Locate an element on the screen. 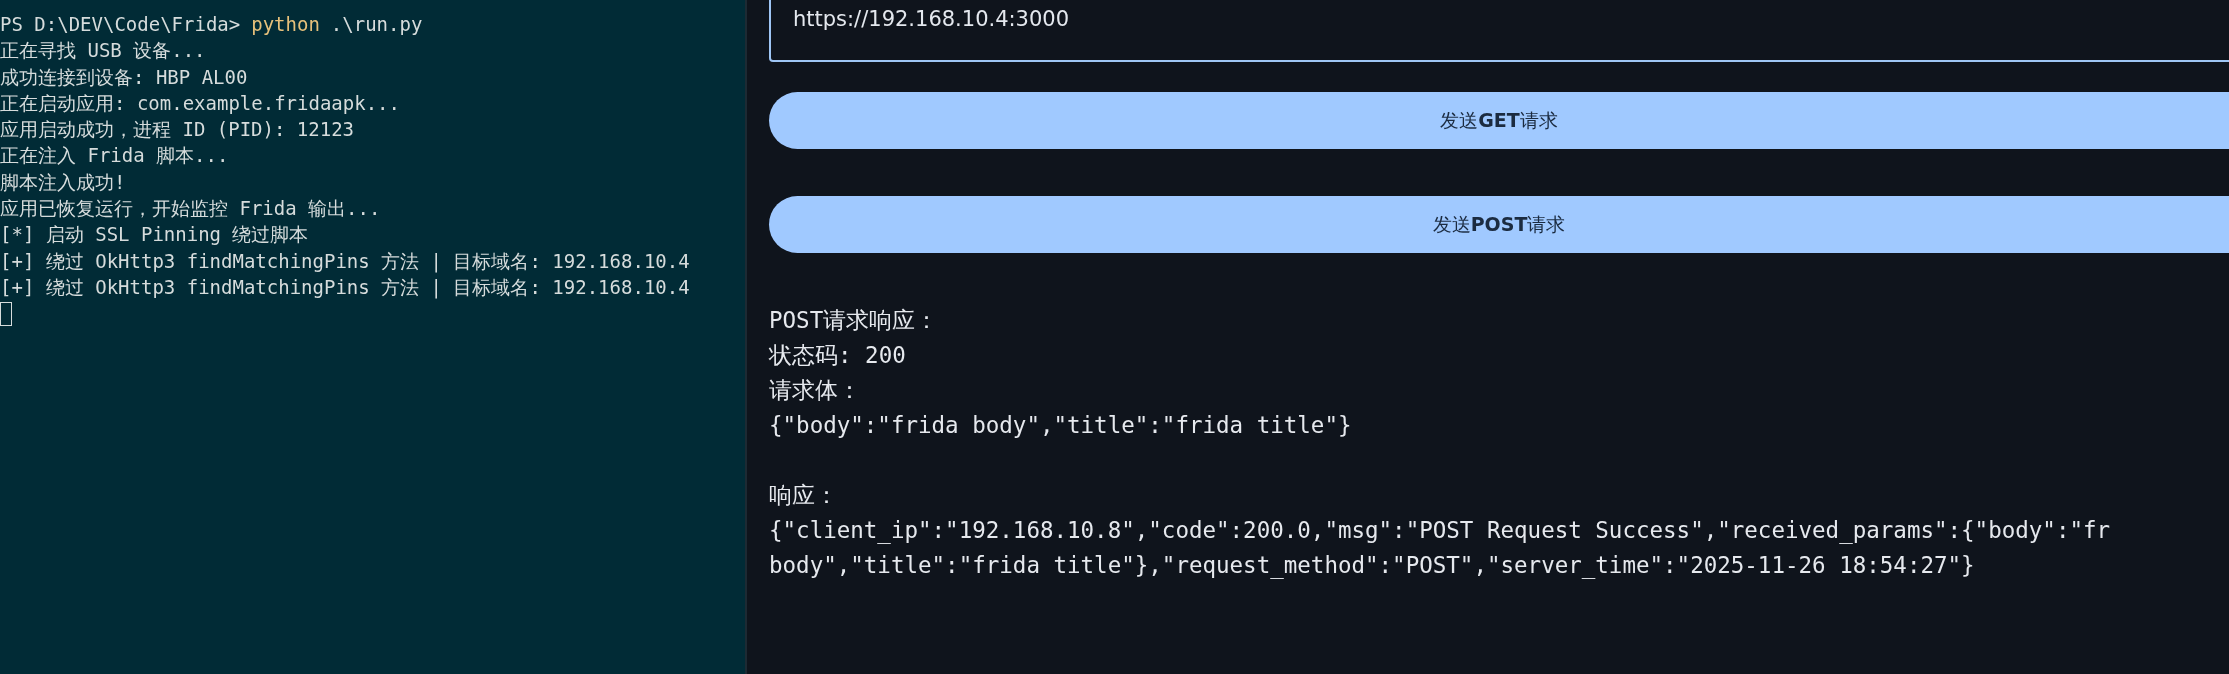 This screenshot has width=2229, height=674. command-argument: .\run.py is located at coordinates (376, 24).